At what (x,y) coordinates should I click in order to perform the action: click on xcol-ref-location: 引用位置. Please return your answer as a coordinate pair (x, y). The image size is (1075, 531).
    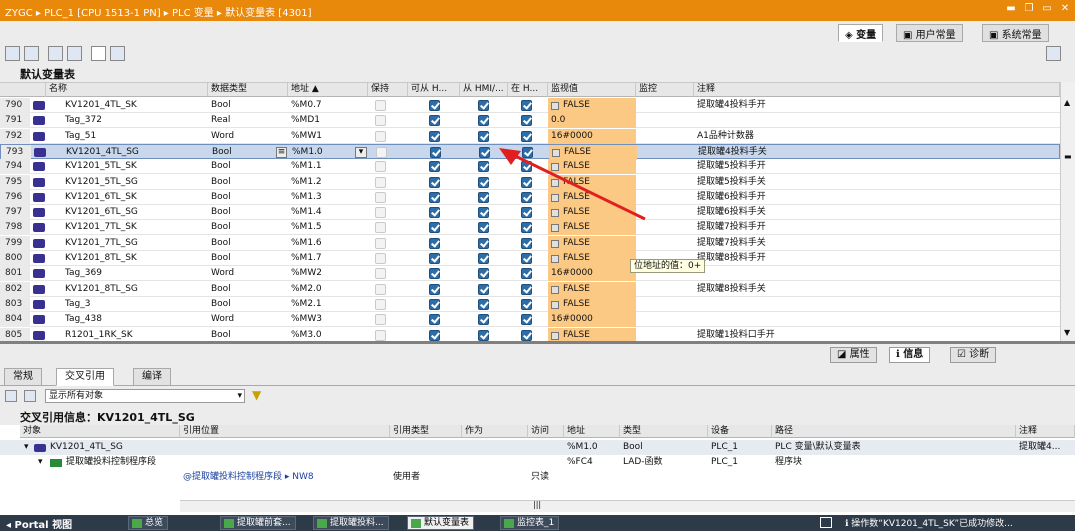
    Looking at the image, I should click on (285, 431).